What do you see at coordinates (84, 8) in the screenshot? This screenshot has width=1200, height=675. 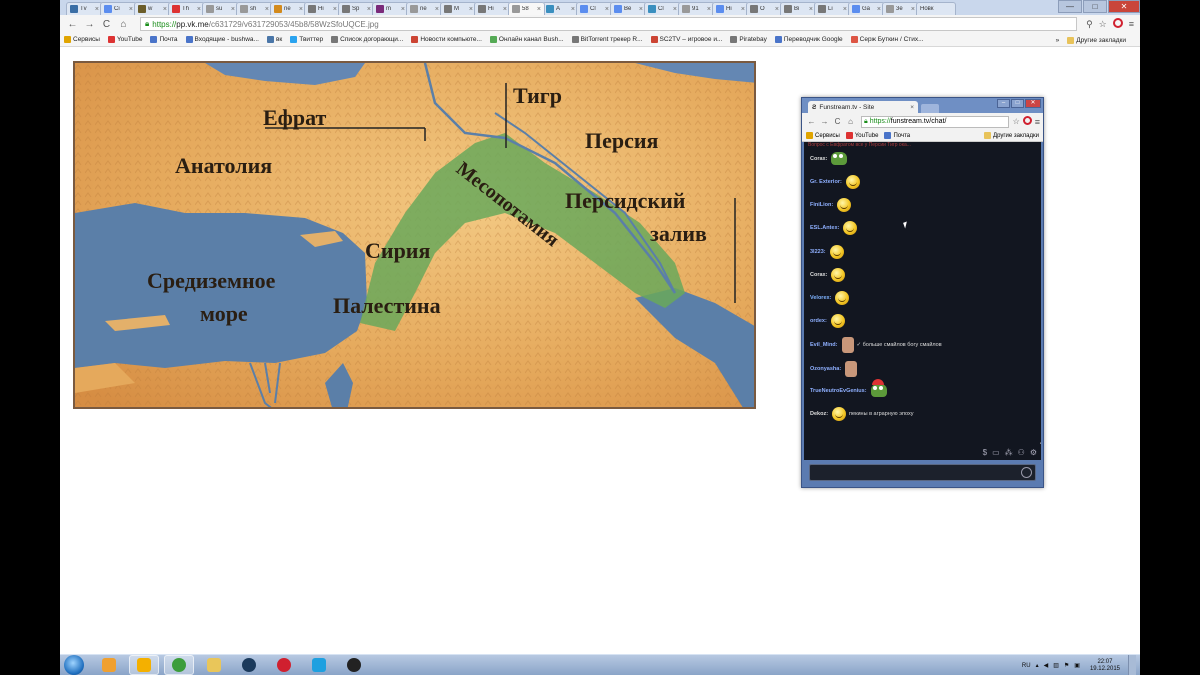 I see `browser-tab: twTv ×` at bounding box center [84, 8].